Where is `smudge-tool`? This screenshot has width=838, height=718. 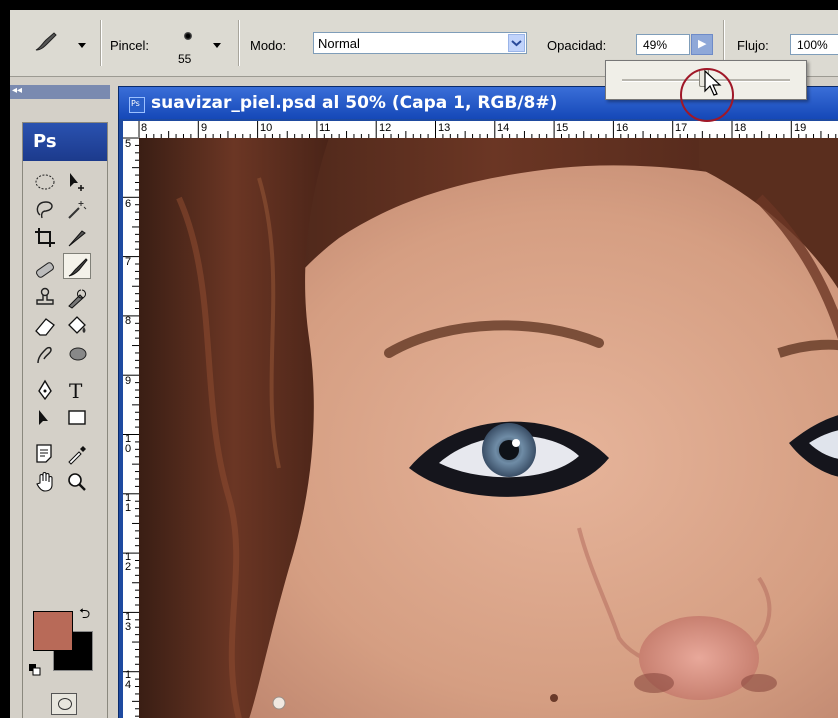
smudge-tool is located at coordinates (45, 354).